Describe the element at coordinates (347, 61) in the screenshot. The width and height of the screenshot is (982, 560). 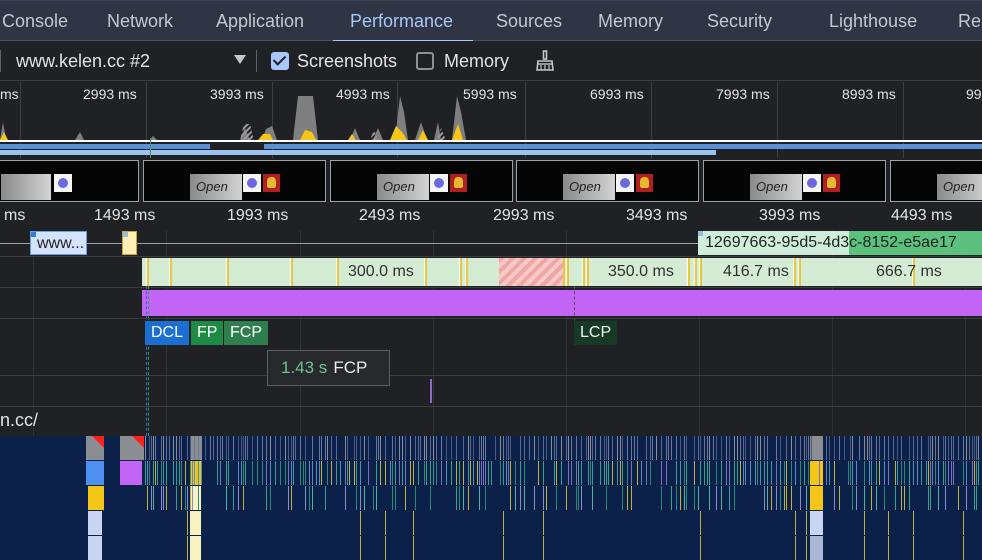
I see `screenshots-label: Screenshots` at that location.